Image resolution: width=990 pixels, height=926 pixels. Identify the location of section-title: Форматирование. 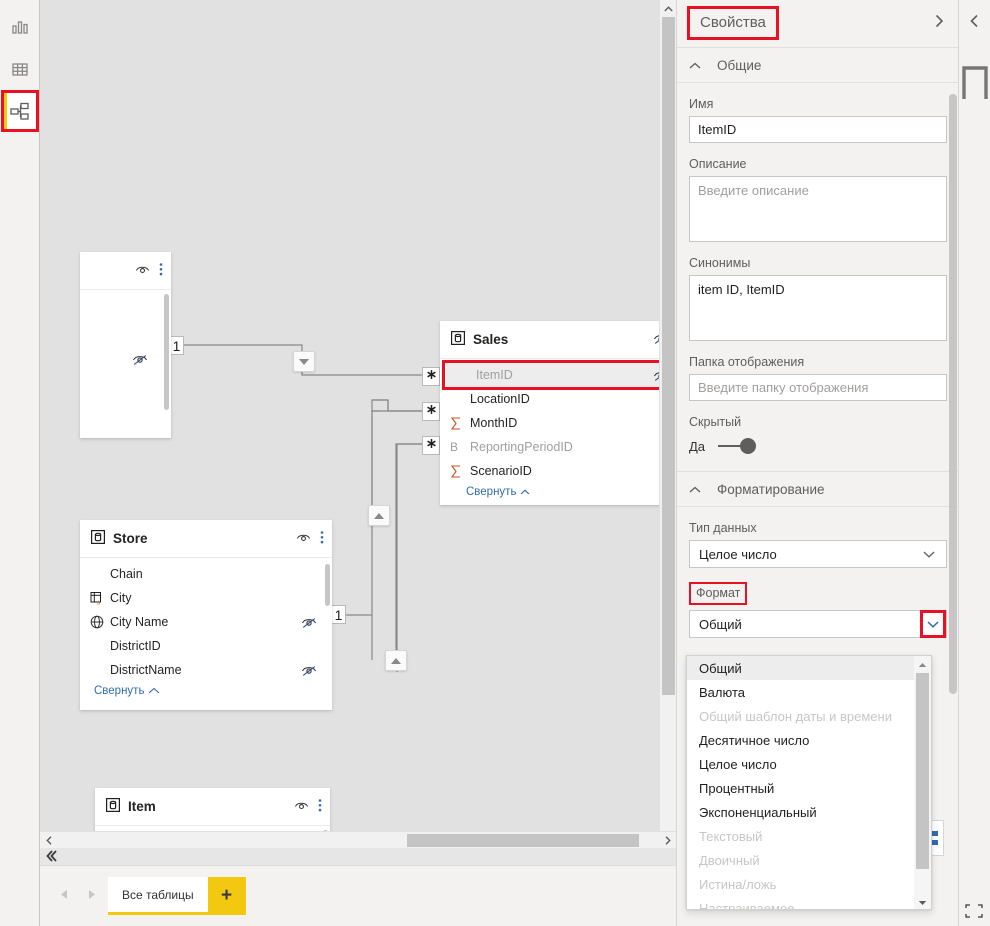
(771, 489).